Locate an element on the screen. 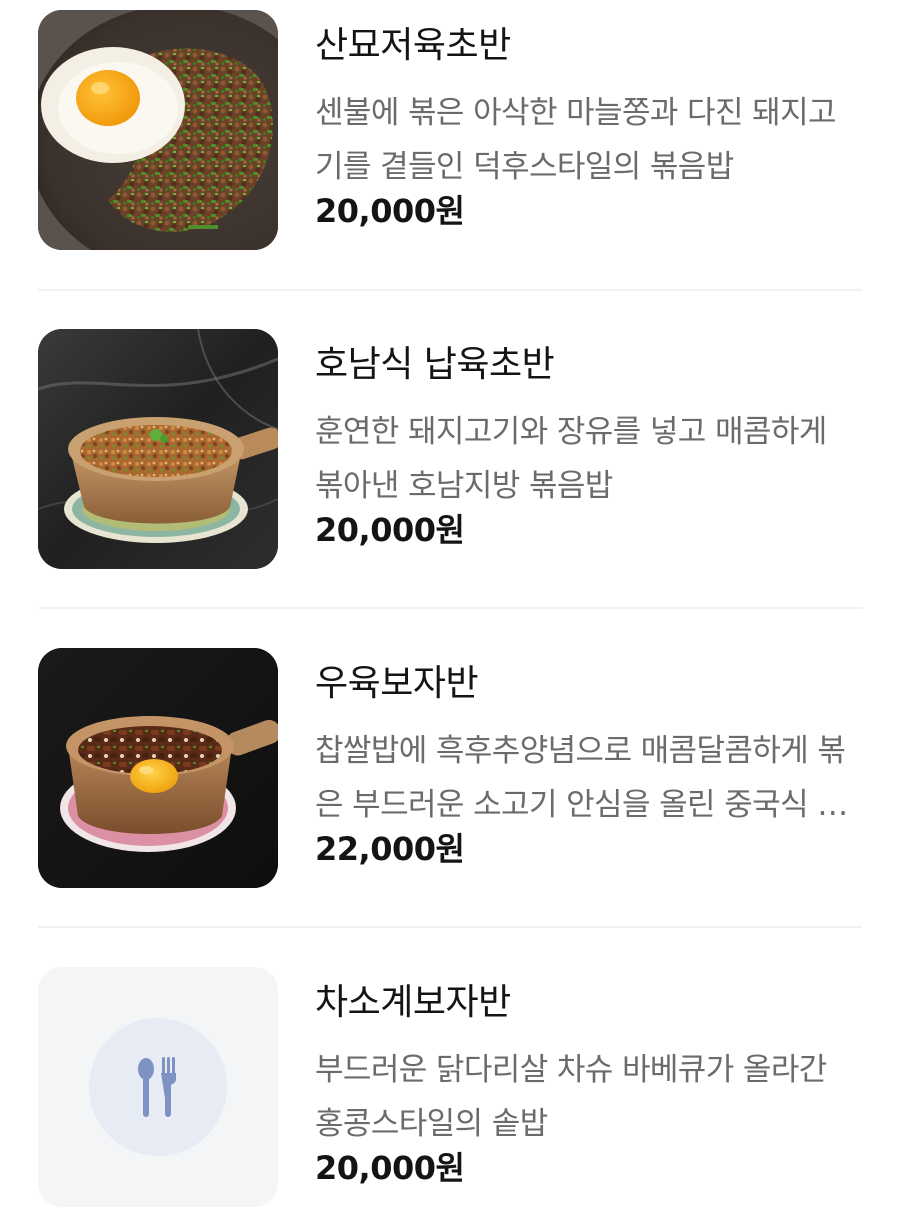 This screenshot has width=900, height=1223. fried-rice-with-fried-egg-photo is located at coordinates (158, 130).